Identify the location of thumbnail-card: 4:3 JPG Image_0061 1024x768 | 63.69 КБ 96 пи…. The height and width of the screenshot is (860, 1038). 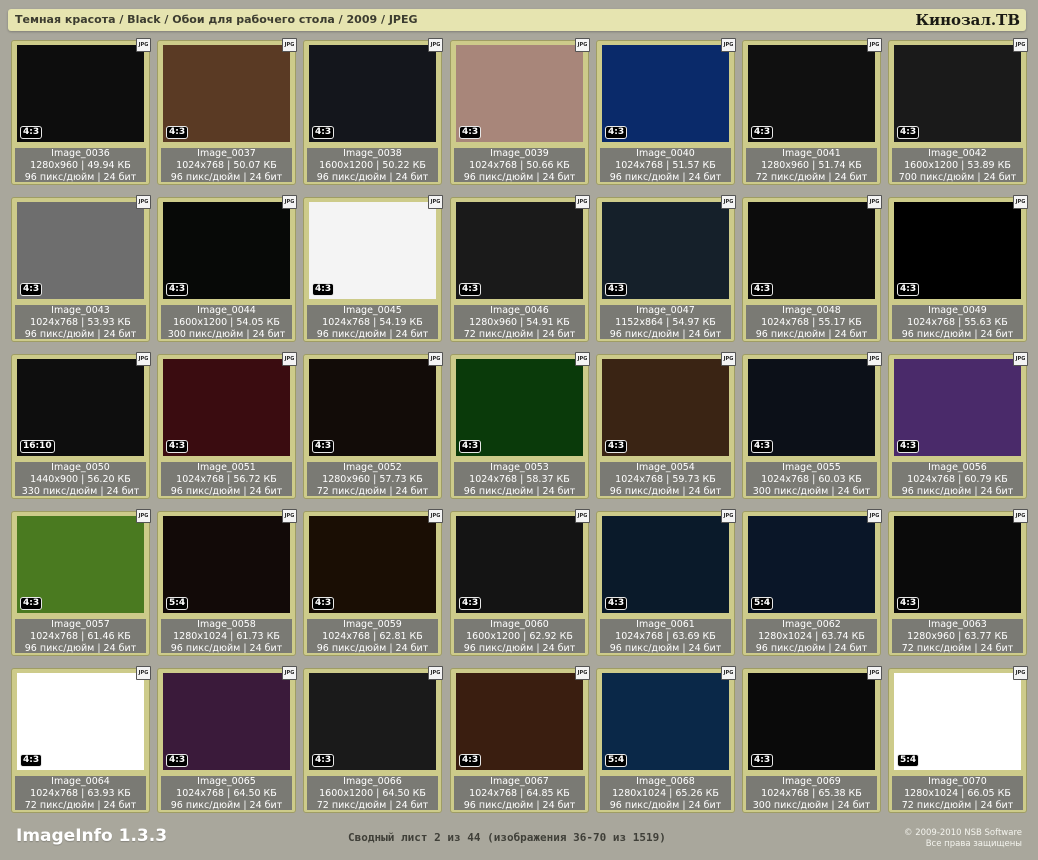
(666, 582).